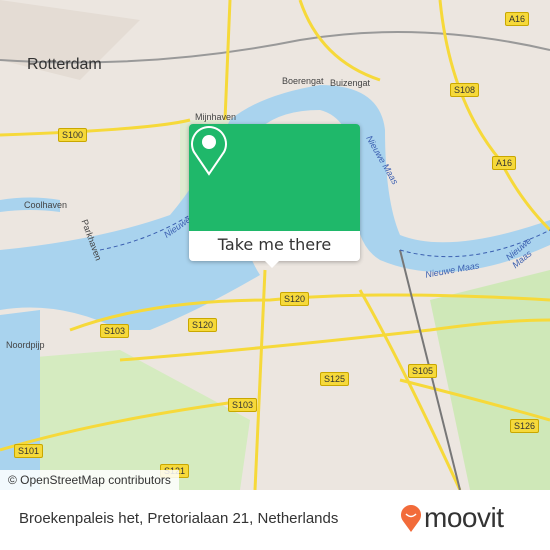 The height and width of the screenshot is (550, 550). Describe the element at coordinates (411, 518) in the screenshot. I see `moovit-pin-icon` at that location.